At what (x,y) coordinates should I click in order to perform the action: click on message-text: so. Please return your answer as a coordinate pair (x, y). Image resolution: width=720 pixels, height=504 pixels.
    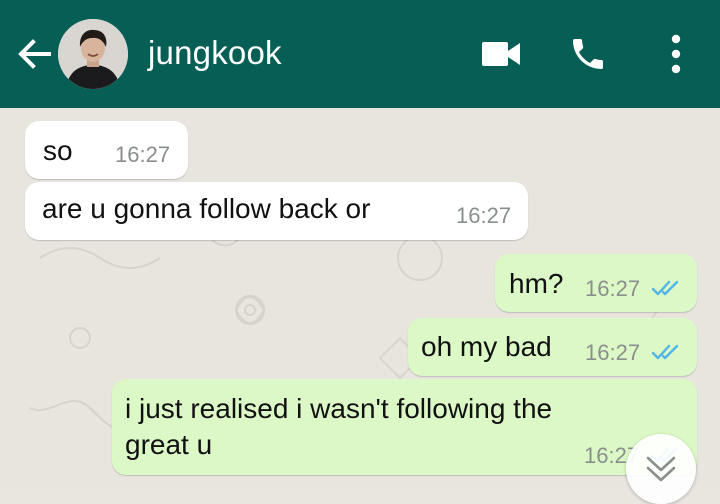
    Looking at the image, I should click on (58, 150).